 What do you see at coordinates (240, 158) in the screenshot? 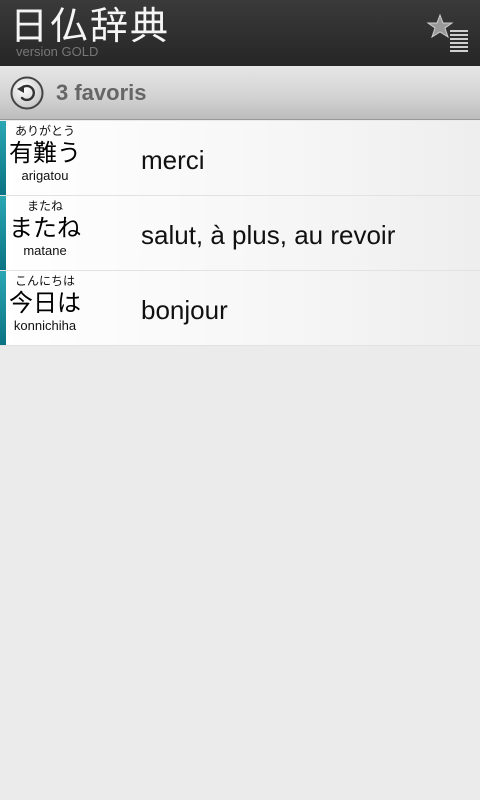
I see `favorite-item: ありがとう 有難う arigatou merci` at bounding box center [240, 158].